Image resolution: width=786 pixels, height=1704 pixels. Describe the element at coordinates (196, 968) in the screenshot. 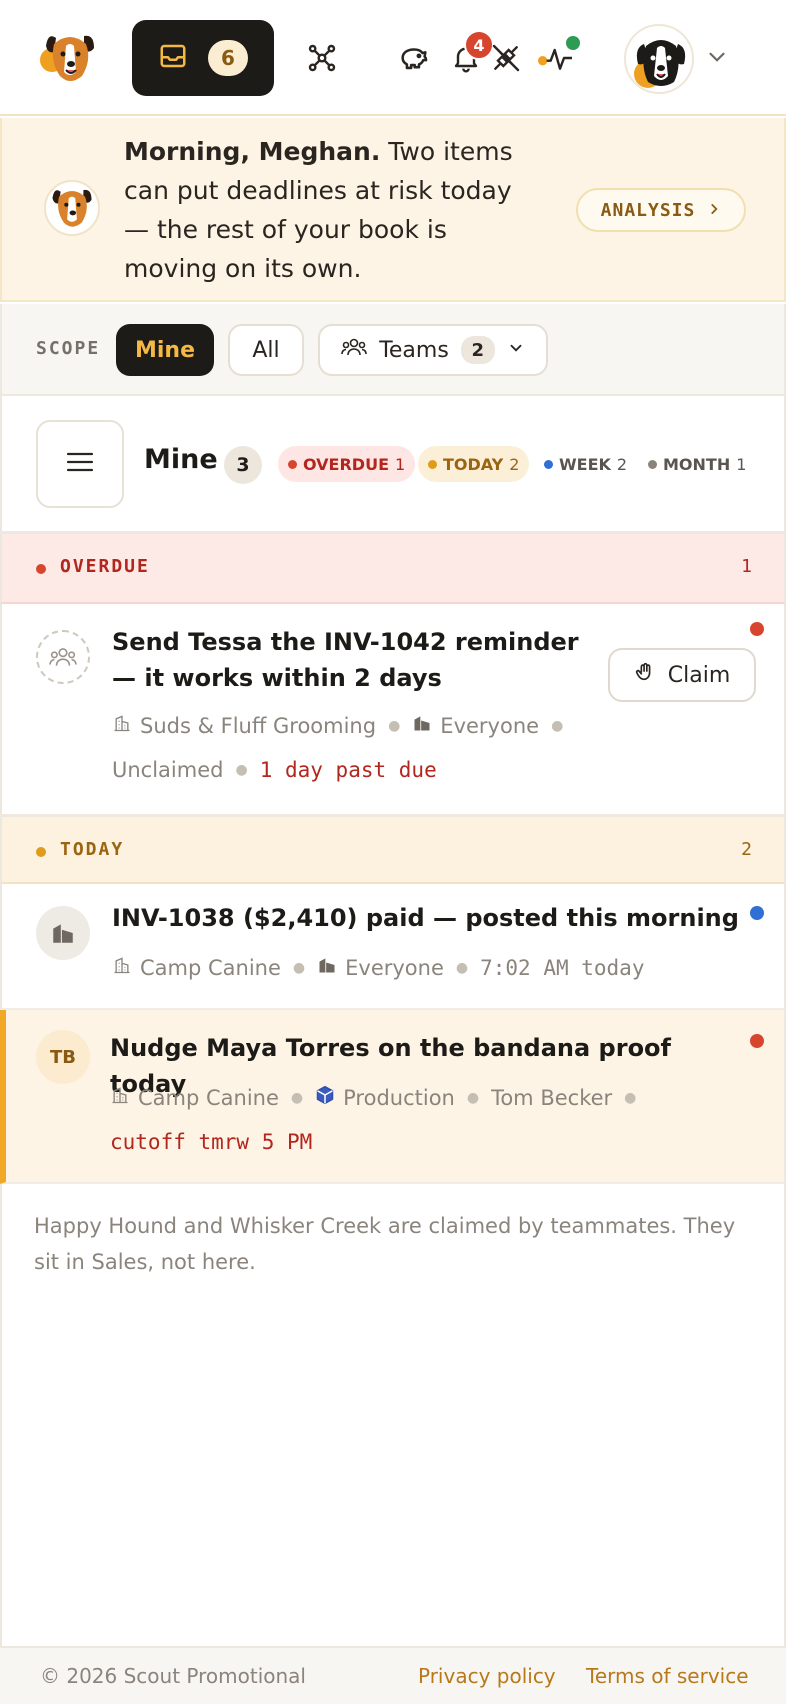

I see `task-client: Camp Canine` at that location.